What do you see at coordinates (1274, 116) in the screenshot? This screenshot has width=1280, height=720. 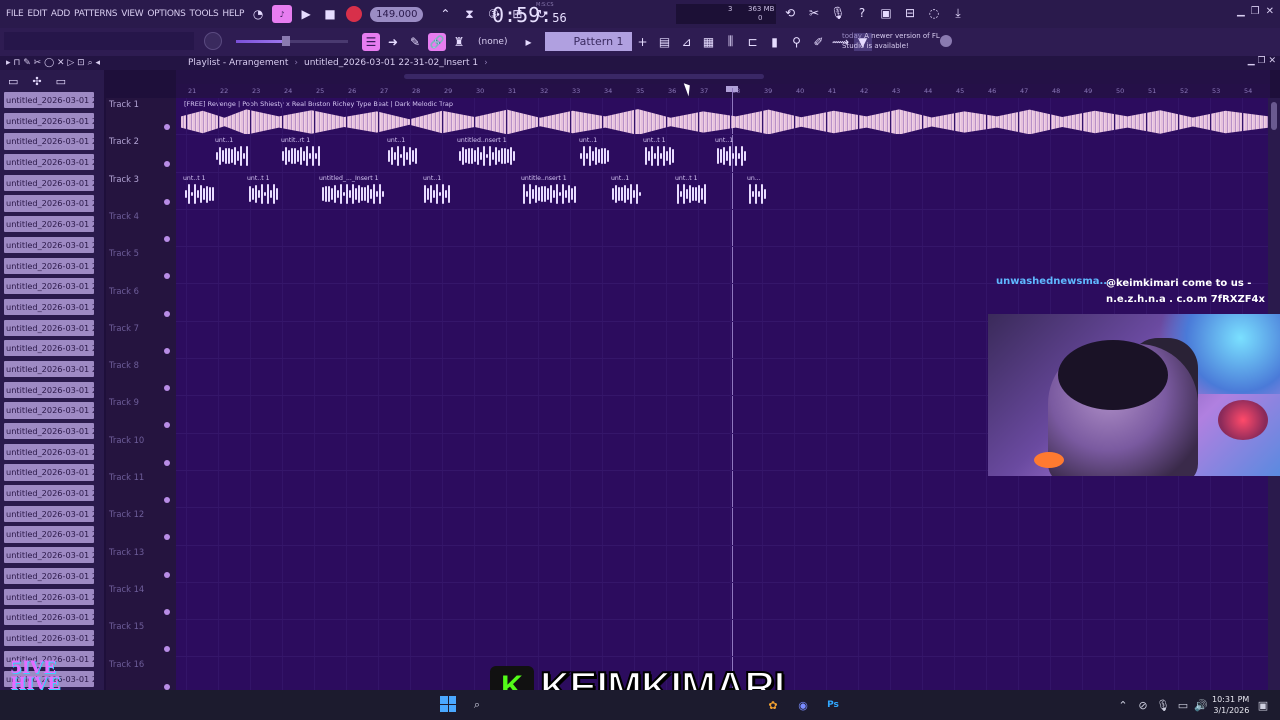 I see `scroll-thumb` at bounding box center [1274, 116].